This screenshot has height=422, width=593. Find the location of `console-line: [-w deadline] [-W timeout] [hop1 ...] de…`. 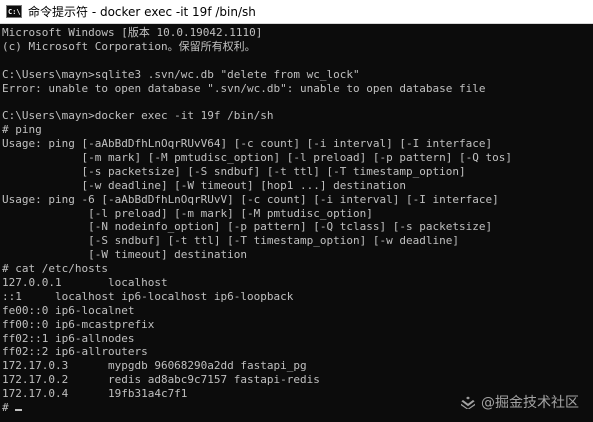

console-line: [-w deadline] [-W timeout] [hop1 ...] de… is located at coordinates (204, 185).